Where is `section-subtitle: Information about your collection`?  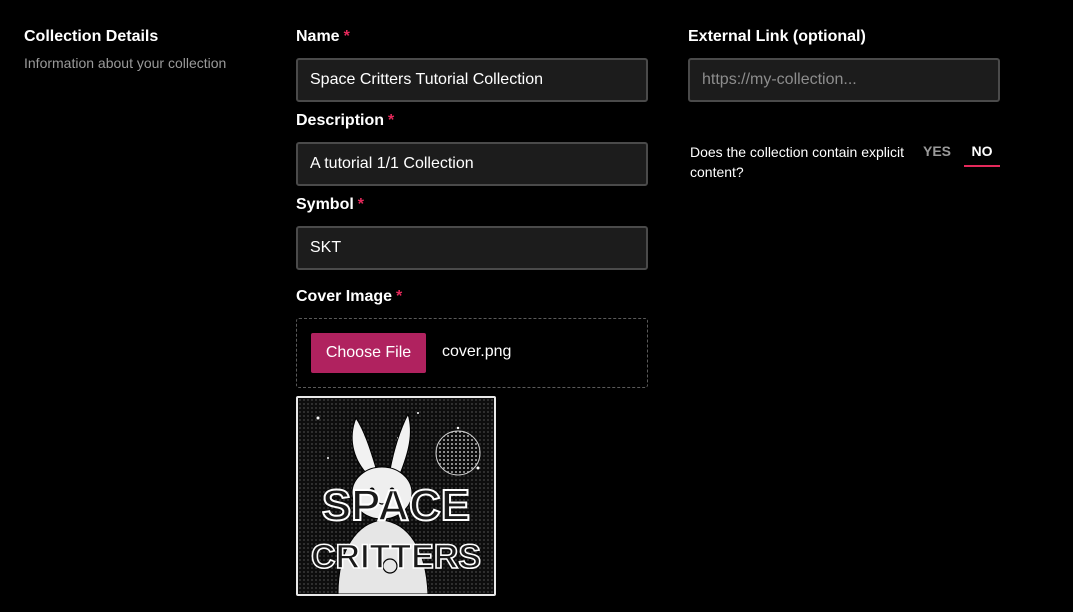 section-subtitle: Information about your collection is located at coordinates (125, 63).